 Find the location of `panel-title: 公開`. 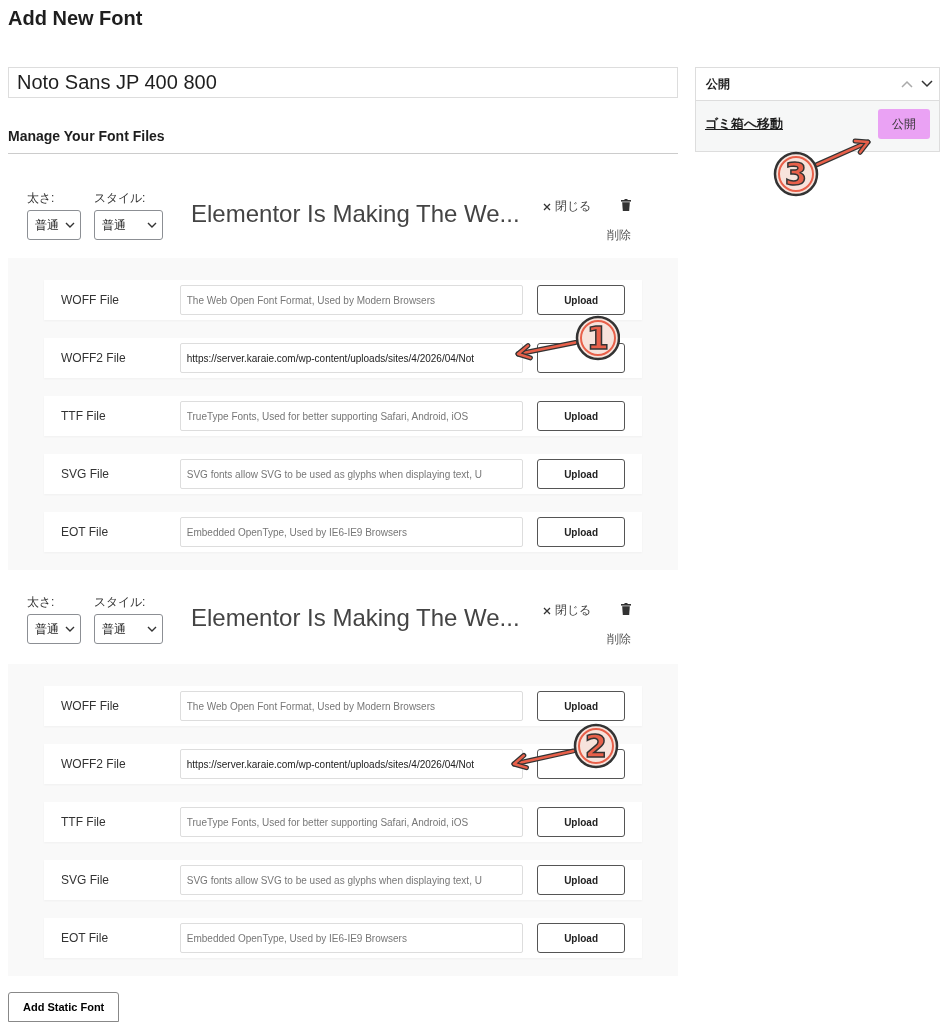

panel-title: 公開 is located at coordinates (718, 84).